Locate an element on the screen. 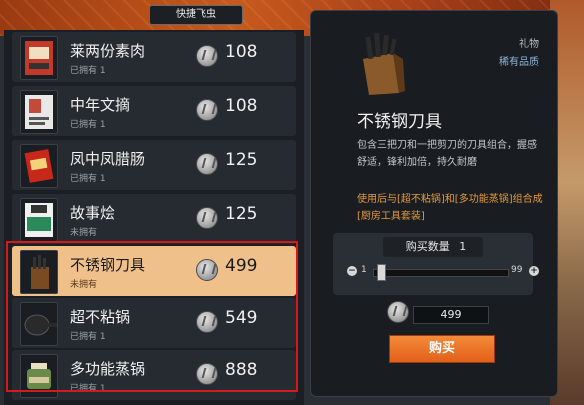  quantity-label: 购买数量 1 is located at coordinates (433, 247).